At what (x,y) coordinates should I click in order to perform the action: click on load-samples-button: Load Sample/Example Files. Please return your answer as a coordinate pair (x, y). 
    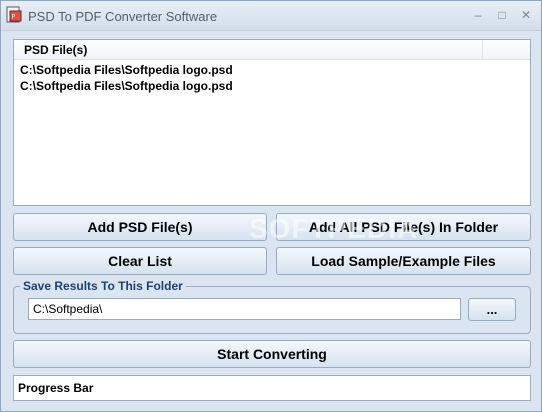
    Looking at the image, I should click on (403, 261).